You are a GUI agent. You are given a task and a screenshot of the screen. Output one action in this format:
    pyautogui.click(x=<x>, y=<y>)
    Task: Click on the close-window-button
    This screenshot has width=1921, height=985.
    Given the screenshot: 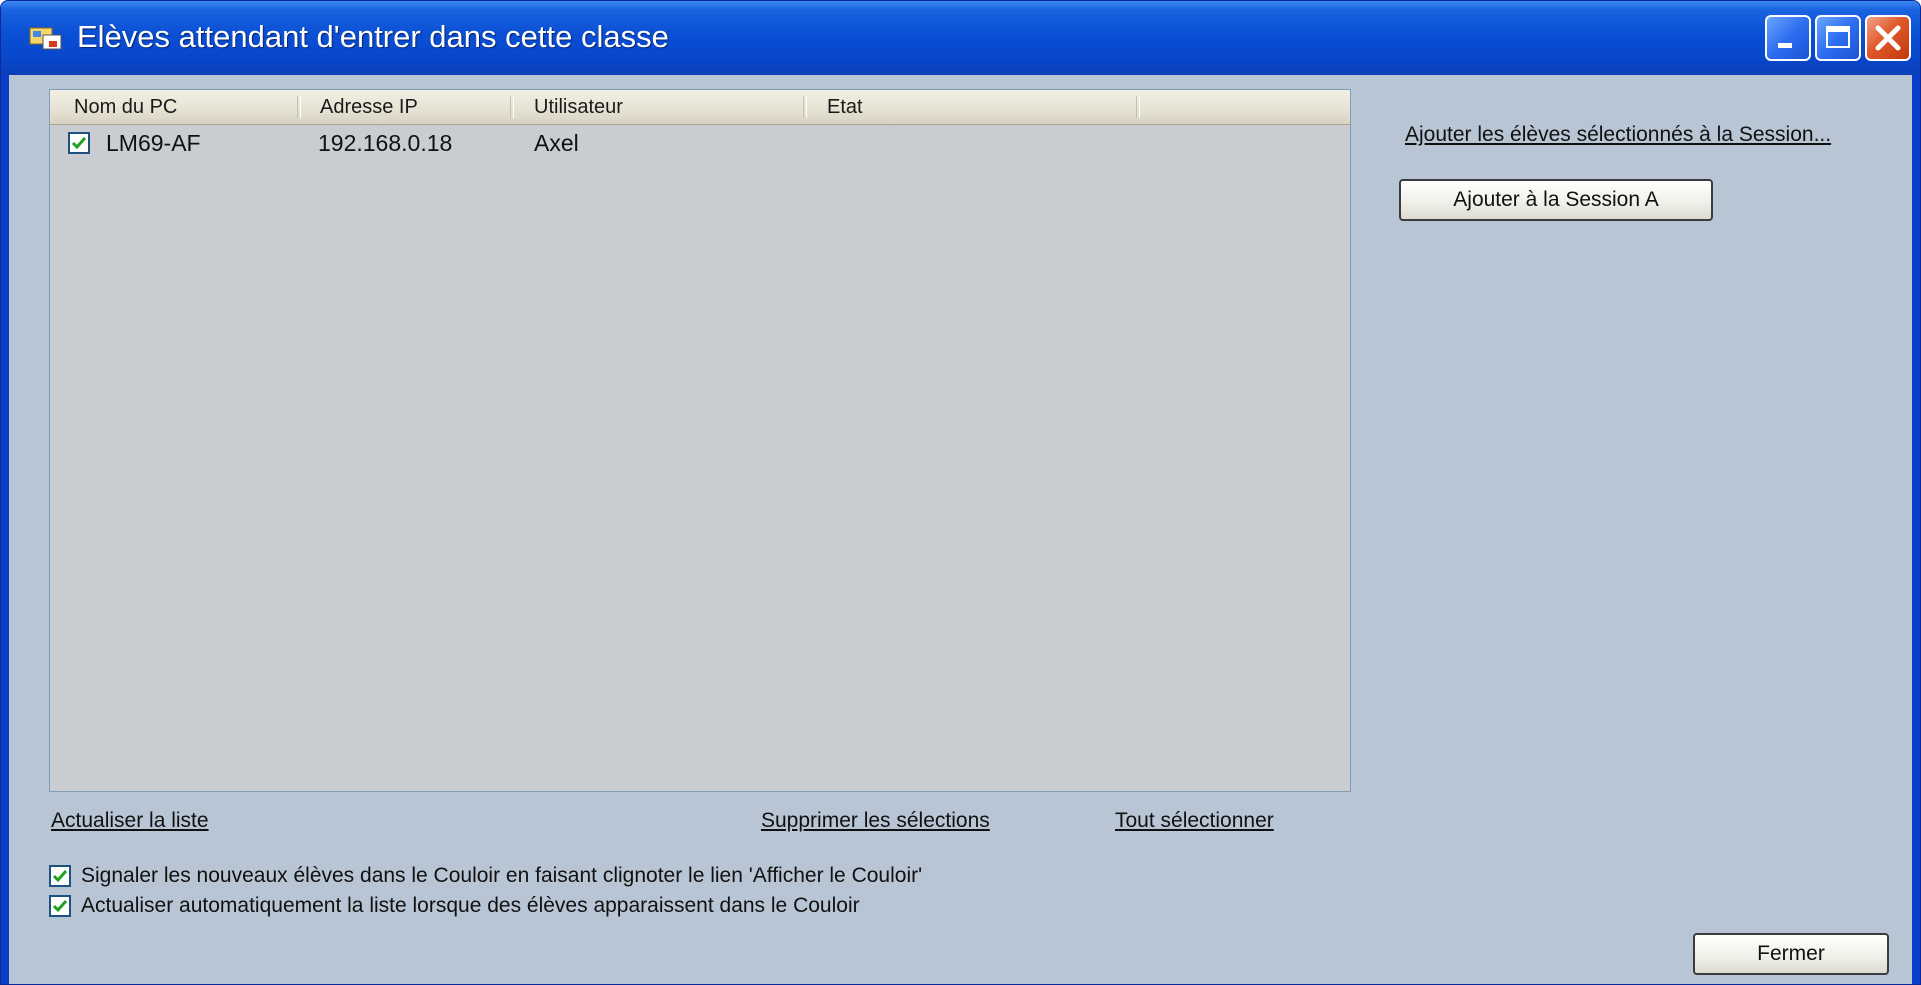 What is the action you would take?
    pyautogui.click(x=1888, y=38)
    